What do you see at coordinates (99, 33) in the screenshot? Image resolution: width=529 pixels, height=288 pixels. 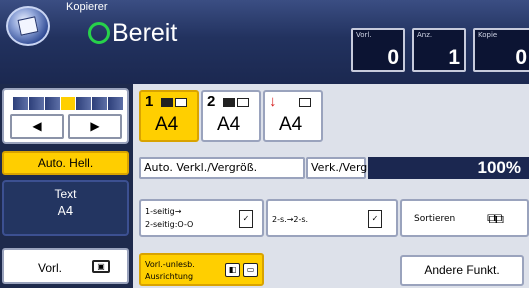 I see `ready-indicator-icon` at bounding box center [99, 33].